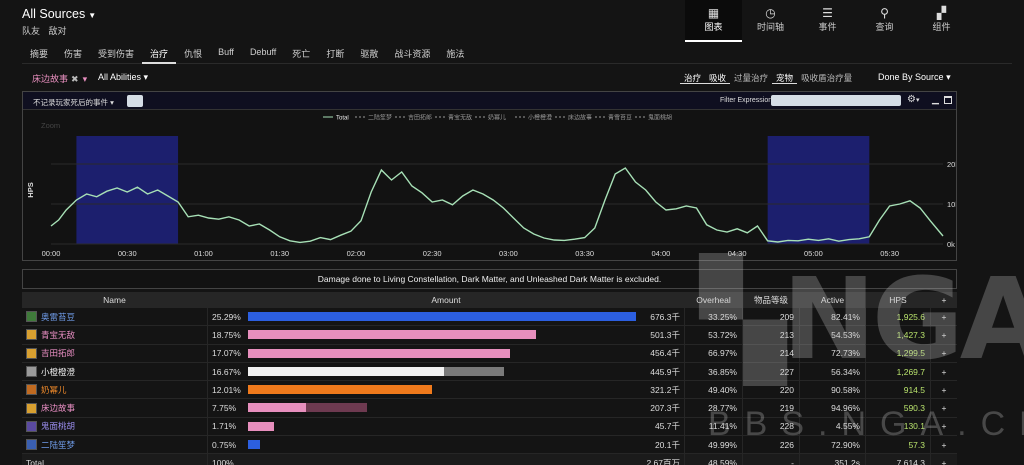 This screenshot has width=1024, height=465. Describe the element at coordinates (540, 118) in the screenshot. I see `legend-entry: 小橙橙澄` at that location.